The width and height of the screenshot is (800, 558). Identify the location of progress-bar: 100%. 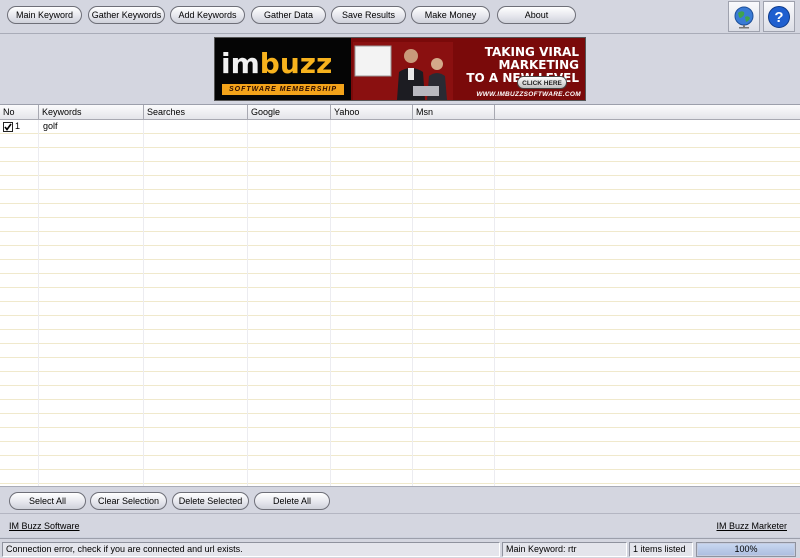
(746, 549).